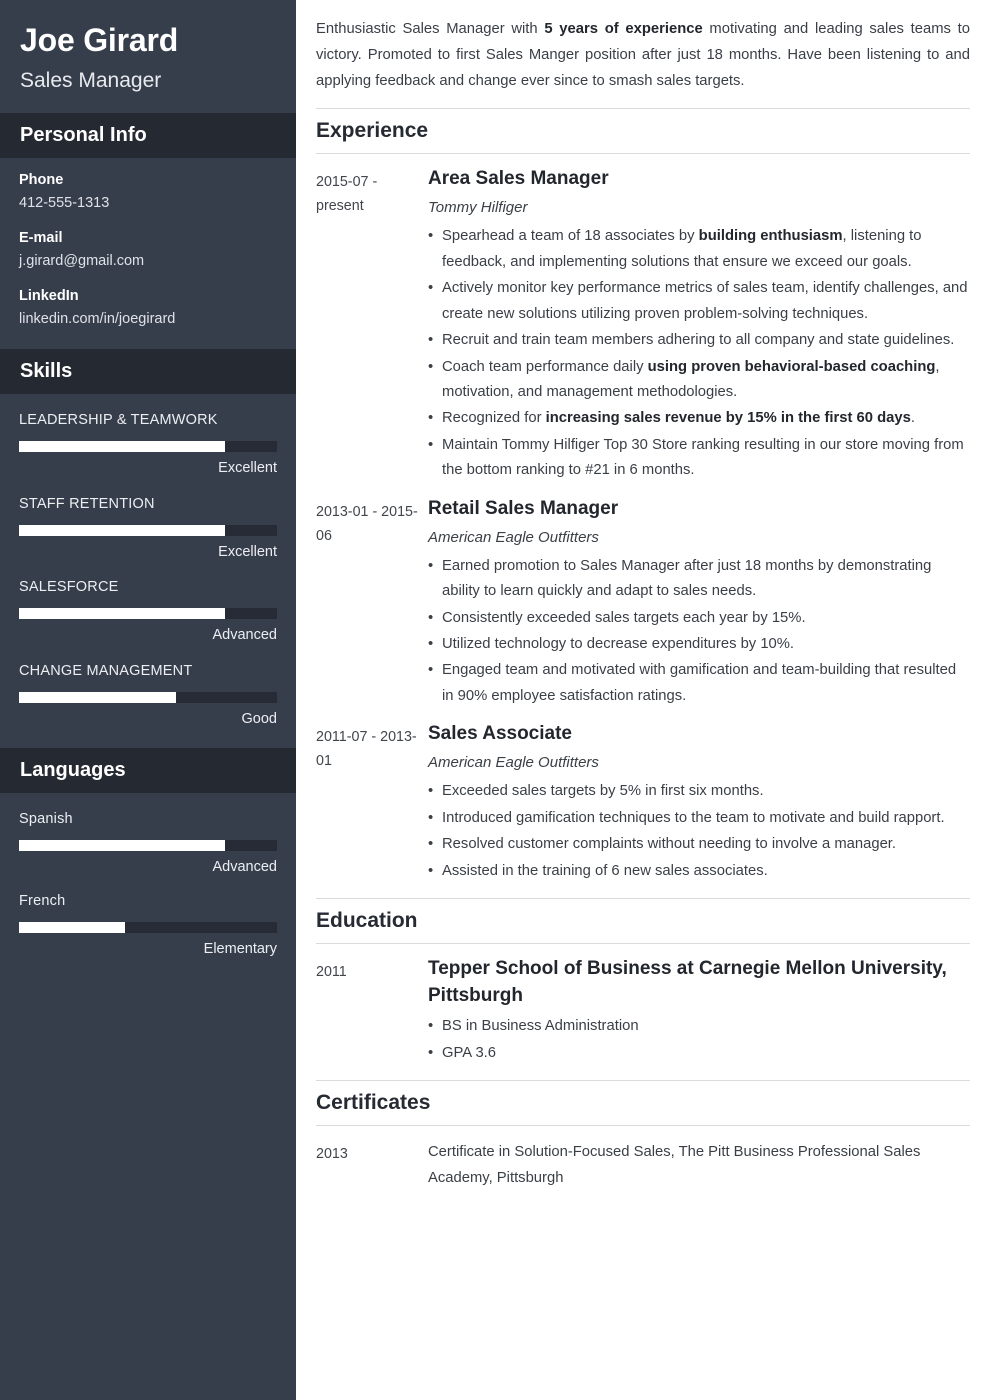  What do you see at coordinates (500, 734) in the screenshot?
I see `entry-role: Sales Associate` at bounding box center [500, 734].